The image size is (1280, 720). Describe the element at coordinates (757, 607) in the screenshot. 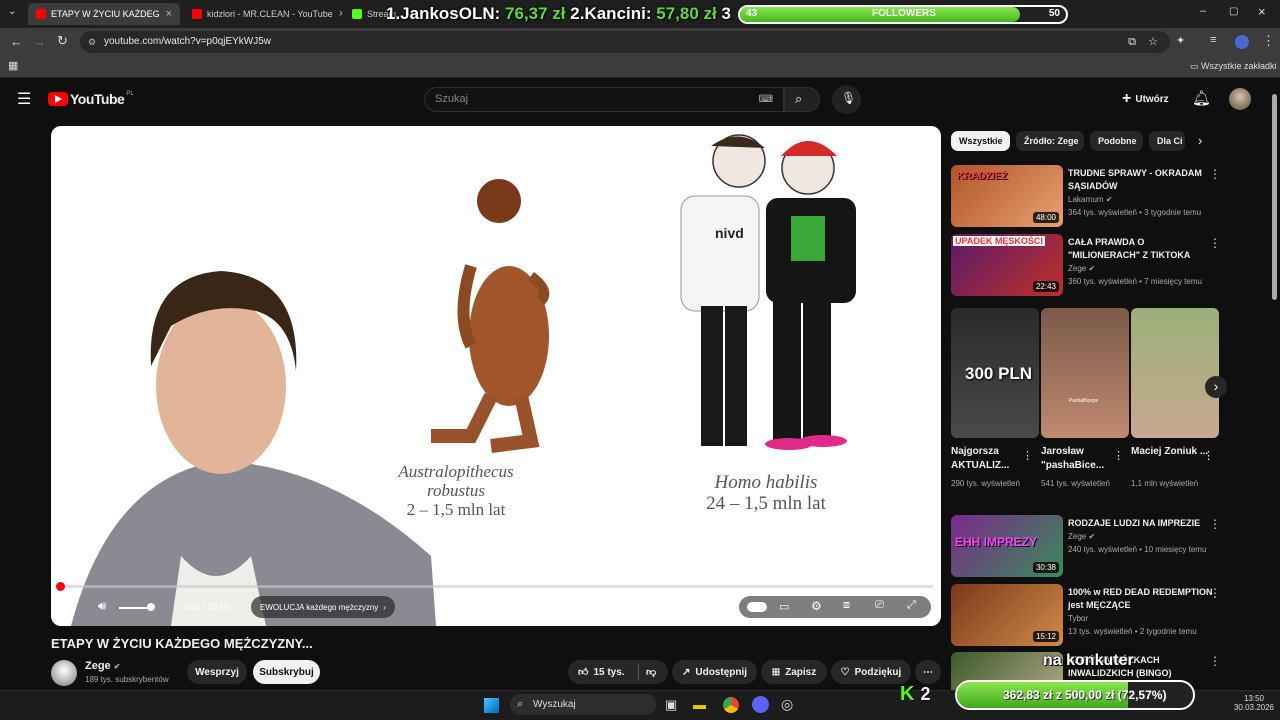

I see `autoplay-toggle` at that location.